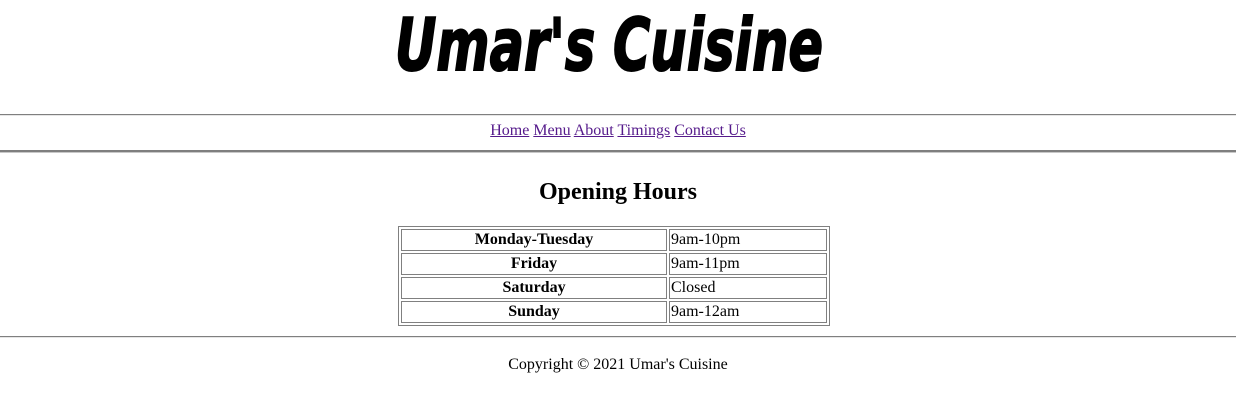 This screenshot has height=412, width=1236. What do you see at coordinates (748, 312) in the screenshot?
I see `time-cell: 9am-12am` at bounding box center [748, 312].